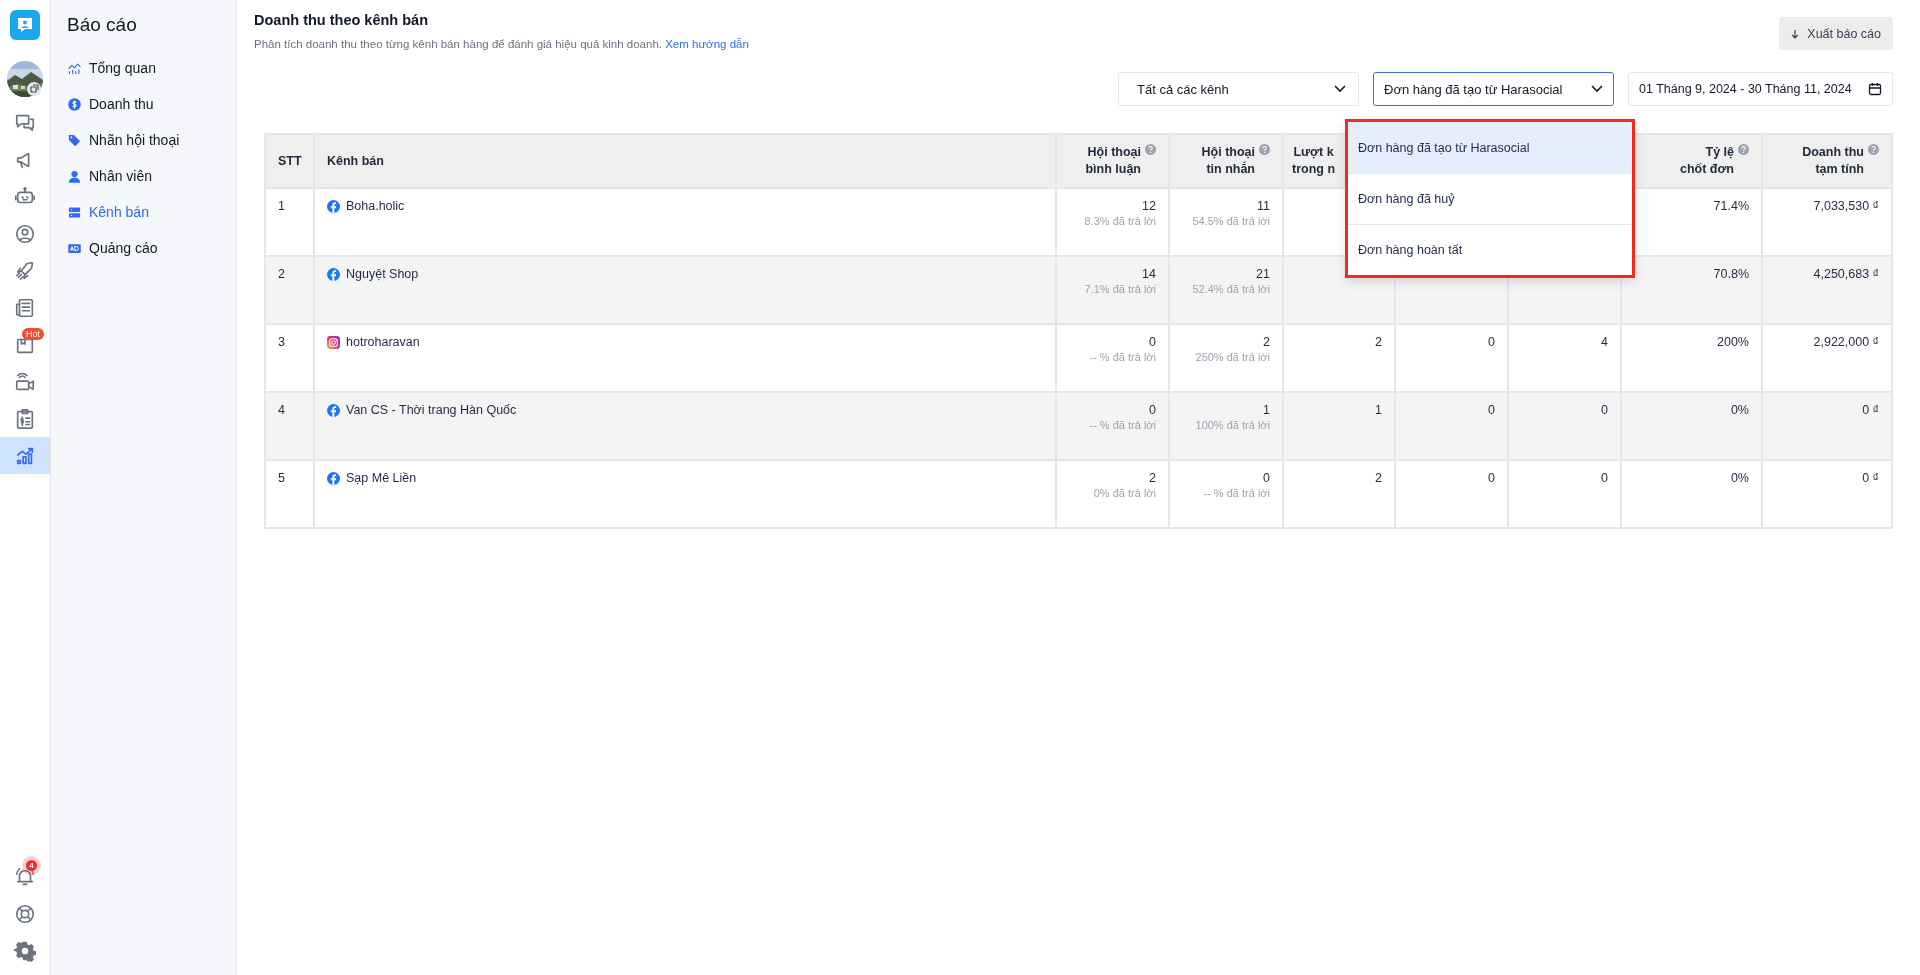  Describe the element at coordinates (1833, 161) in the screenshot. I see `column-header: Doanh thu tạm tính` at that location.